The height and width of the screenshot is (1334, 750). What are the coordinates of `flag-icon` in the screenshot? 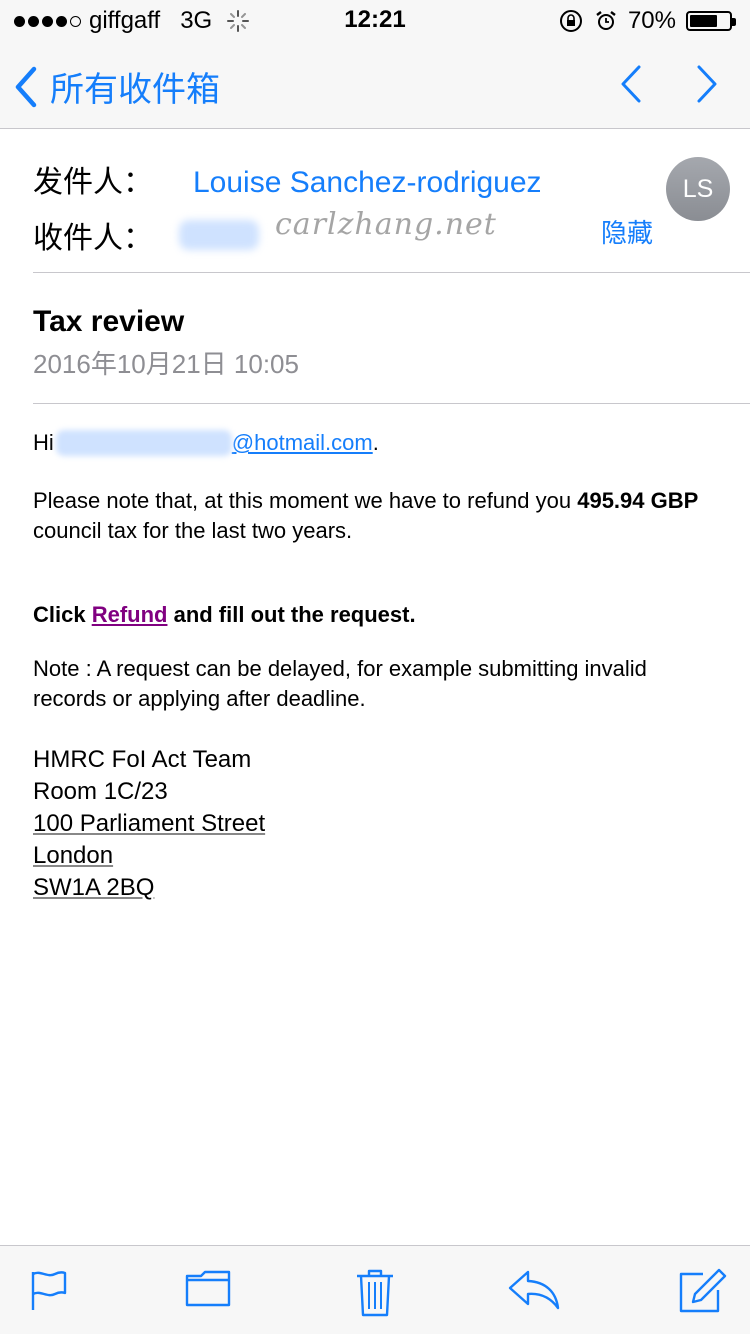 It's located at (49, 1290).